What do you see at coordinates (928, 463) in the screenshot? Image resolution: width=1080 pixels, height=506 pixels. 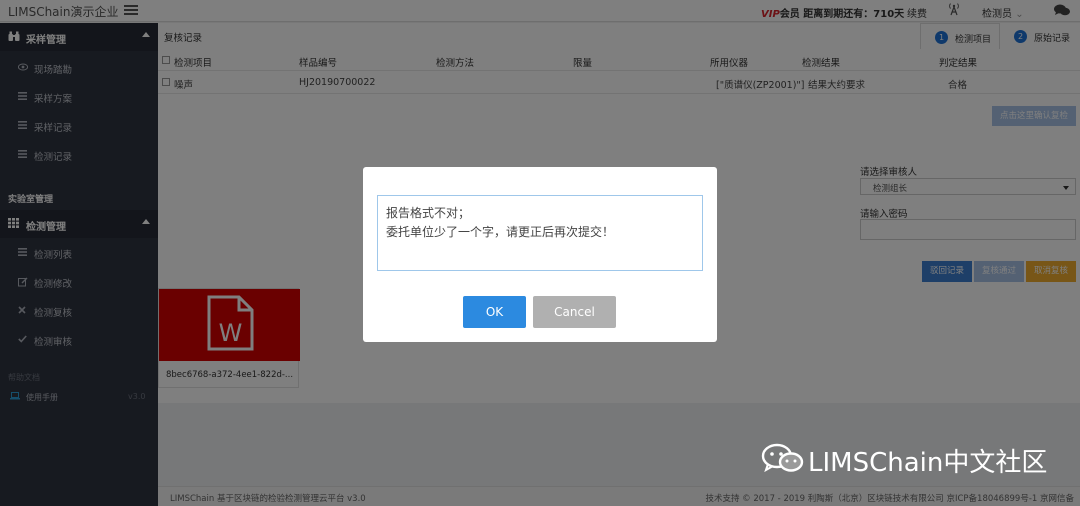 I see `watermark-text: LIMSChain中文社区` at bounding box center [928, 463].